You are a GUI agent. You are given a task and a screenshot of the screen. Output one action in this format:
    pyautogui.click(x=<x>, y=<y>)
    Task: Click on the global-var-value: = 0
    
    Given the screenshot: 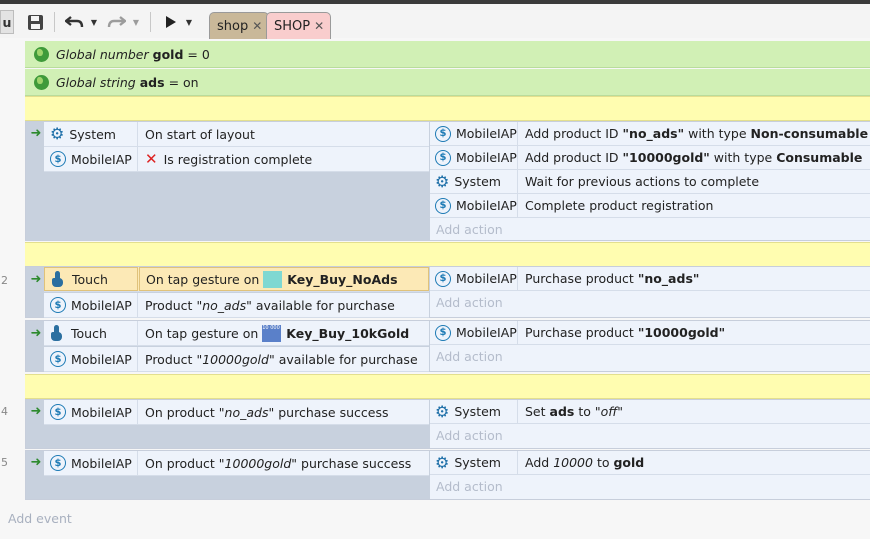 What is the action you would take?
    pyautogui.click(x=198, y=54)
    